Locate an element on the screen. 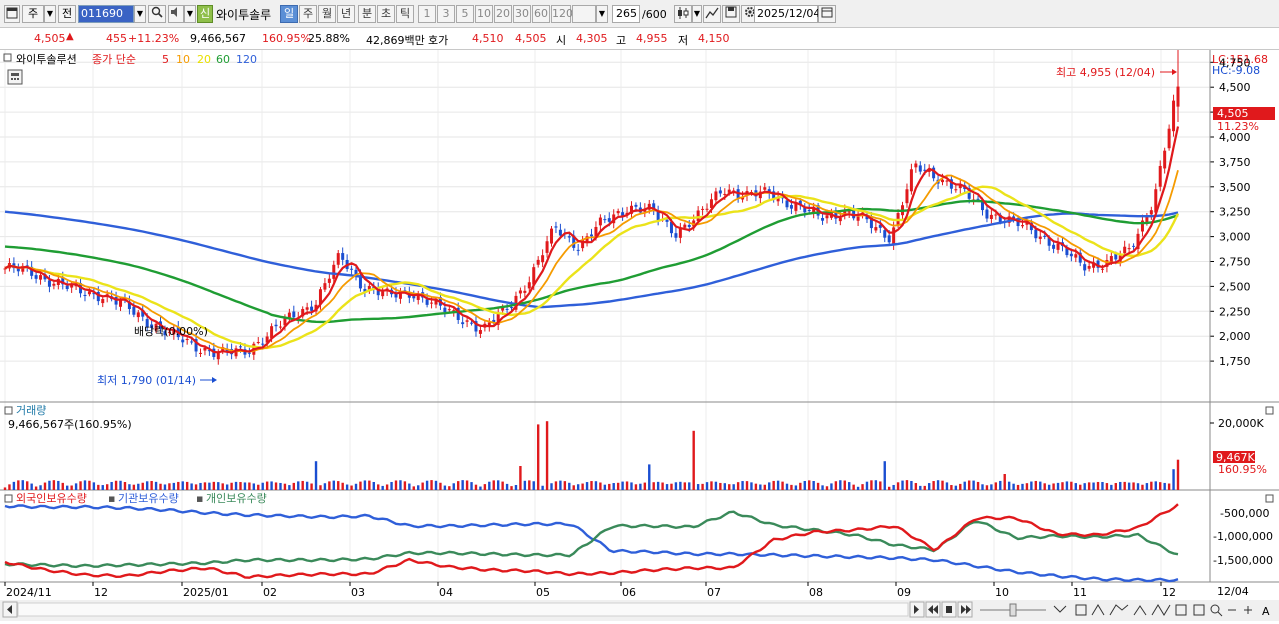 The image size is (1279, 624). interval-1: 1 is located at coordinates (427, 14).